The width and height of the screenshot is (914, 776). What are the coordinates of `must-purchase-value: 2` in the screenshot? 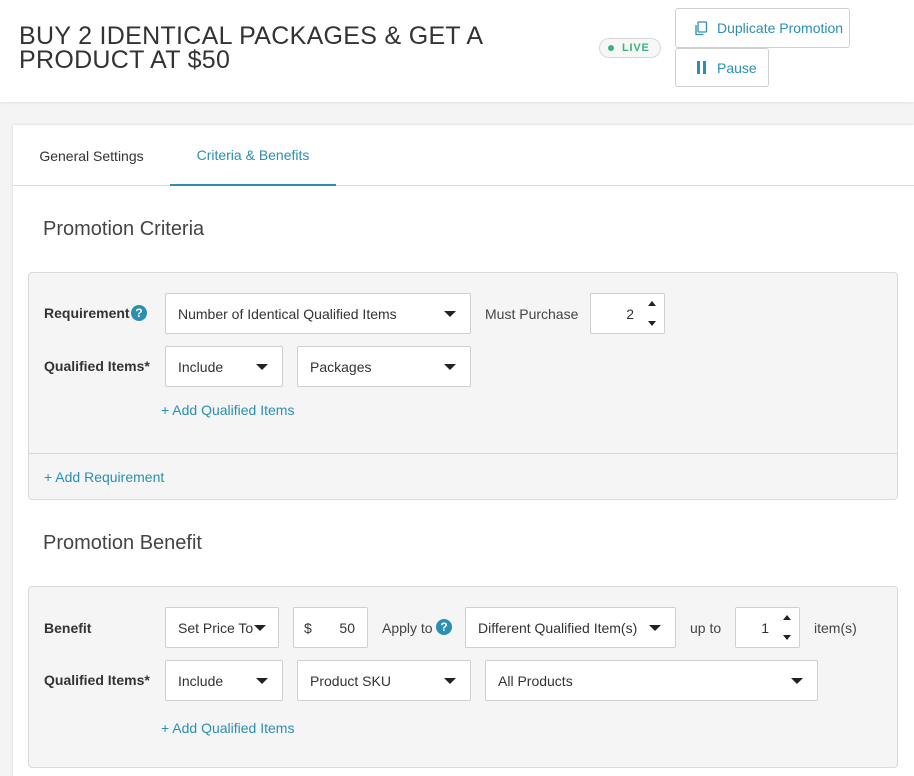 It's located at (630, 313).